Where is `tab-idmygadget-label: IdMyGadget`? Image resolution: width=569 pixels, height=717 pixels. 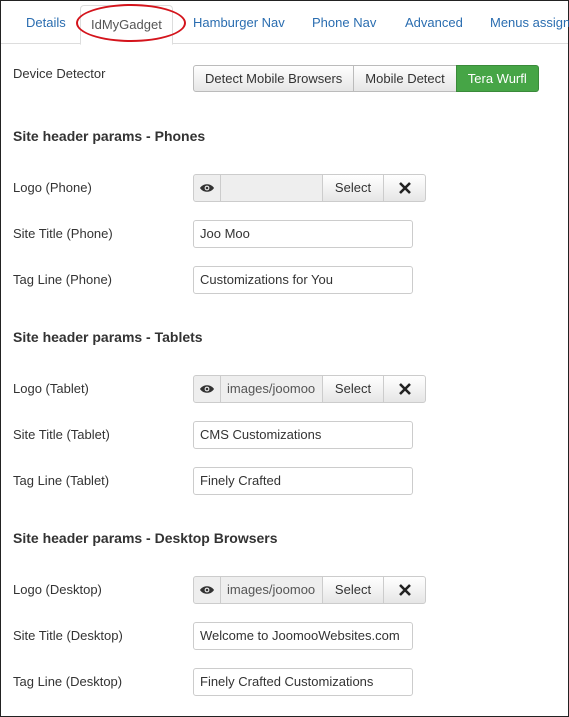
tab-idmygadget-label: IdMyGadget is located at coordinates (126, 24).